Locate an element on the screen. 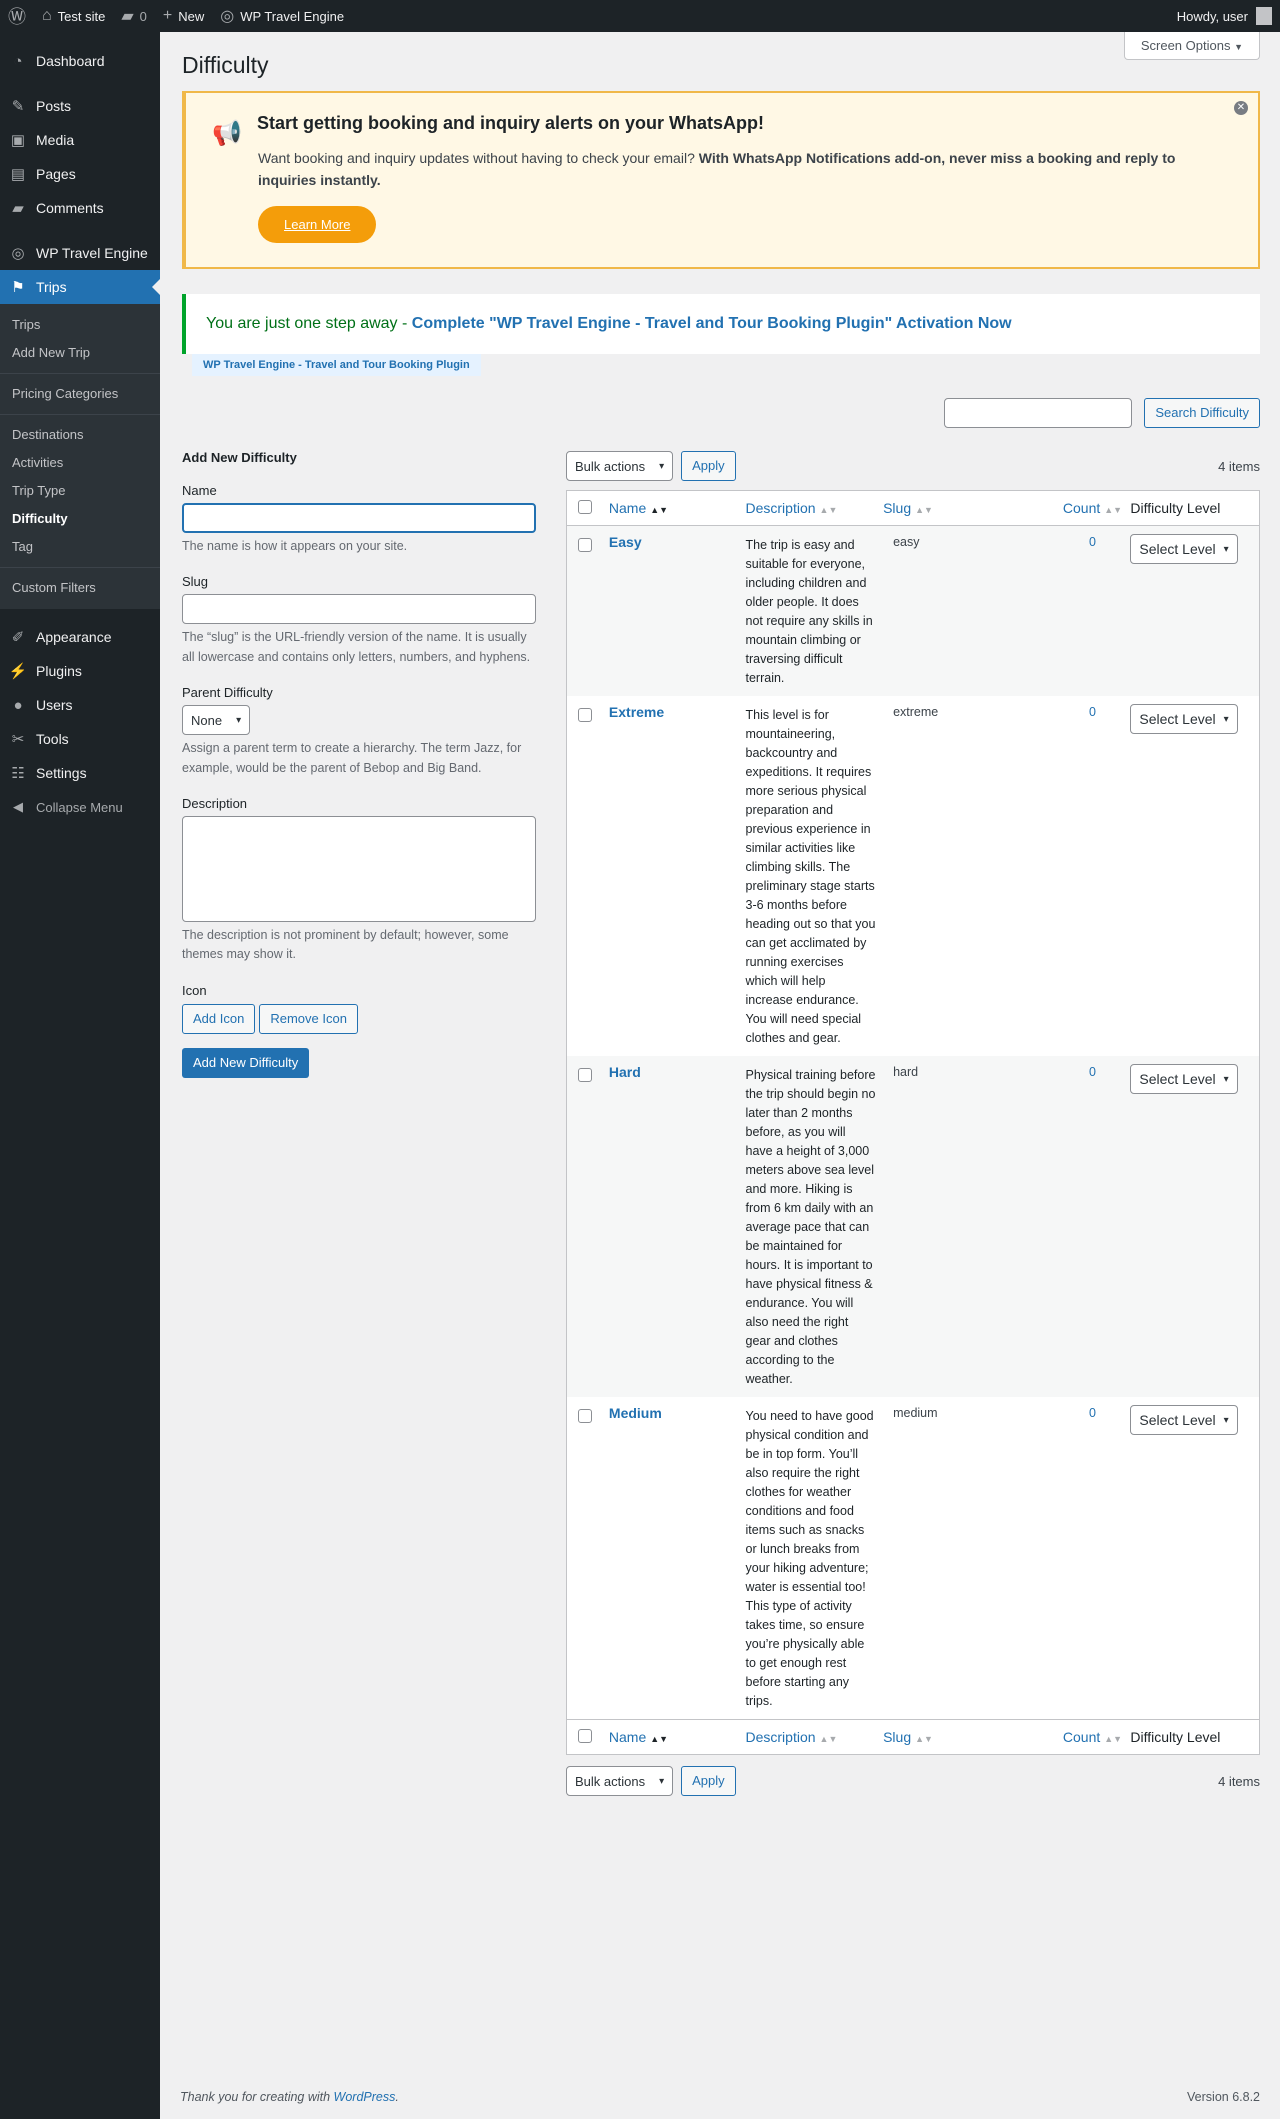  parent-select: None ▾ is located at coordinates (216, 720).